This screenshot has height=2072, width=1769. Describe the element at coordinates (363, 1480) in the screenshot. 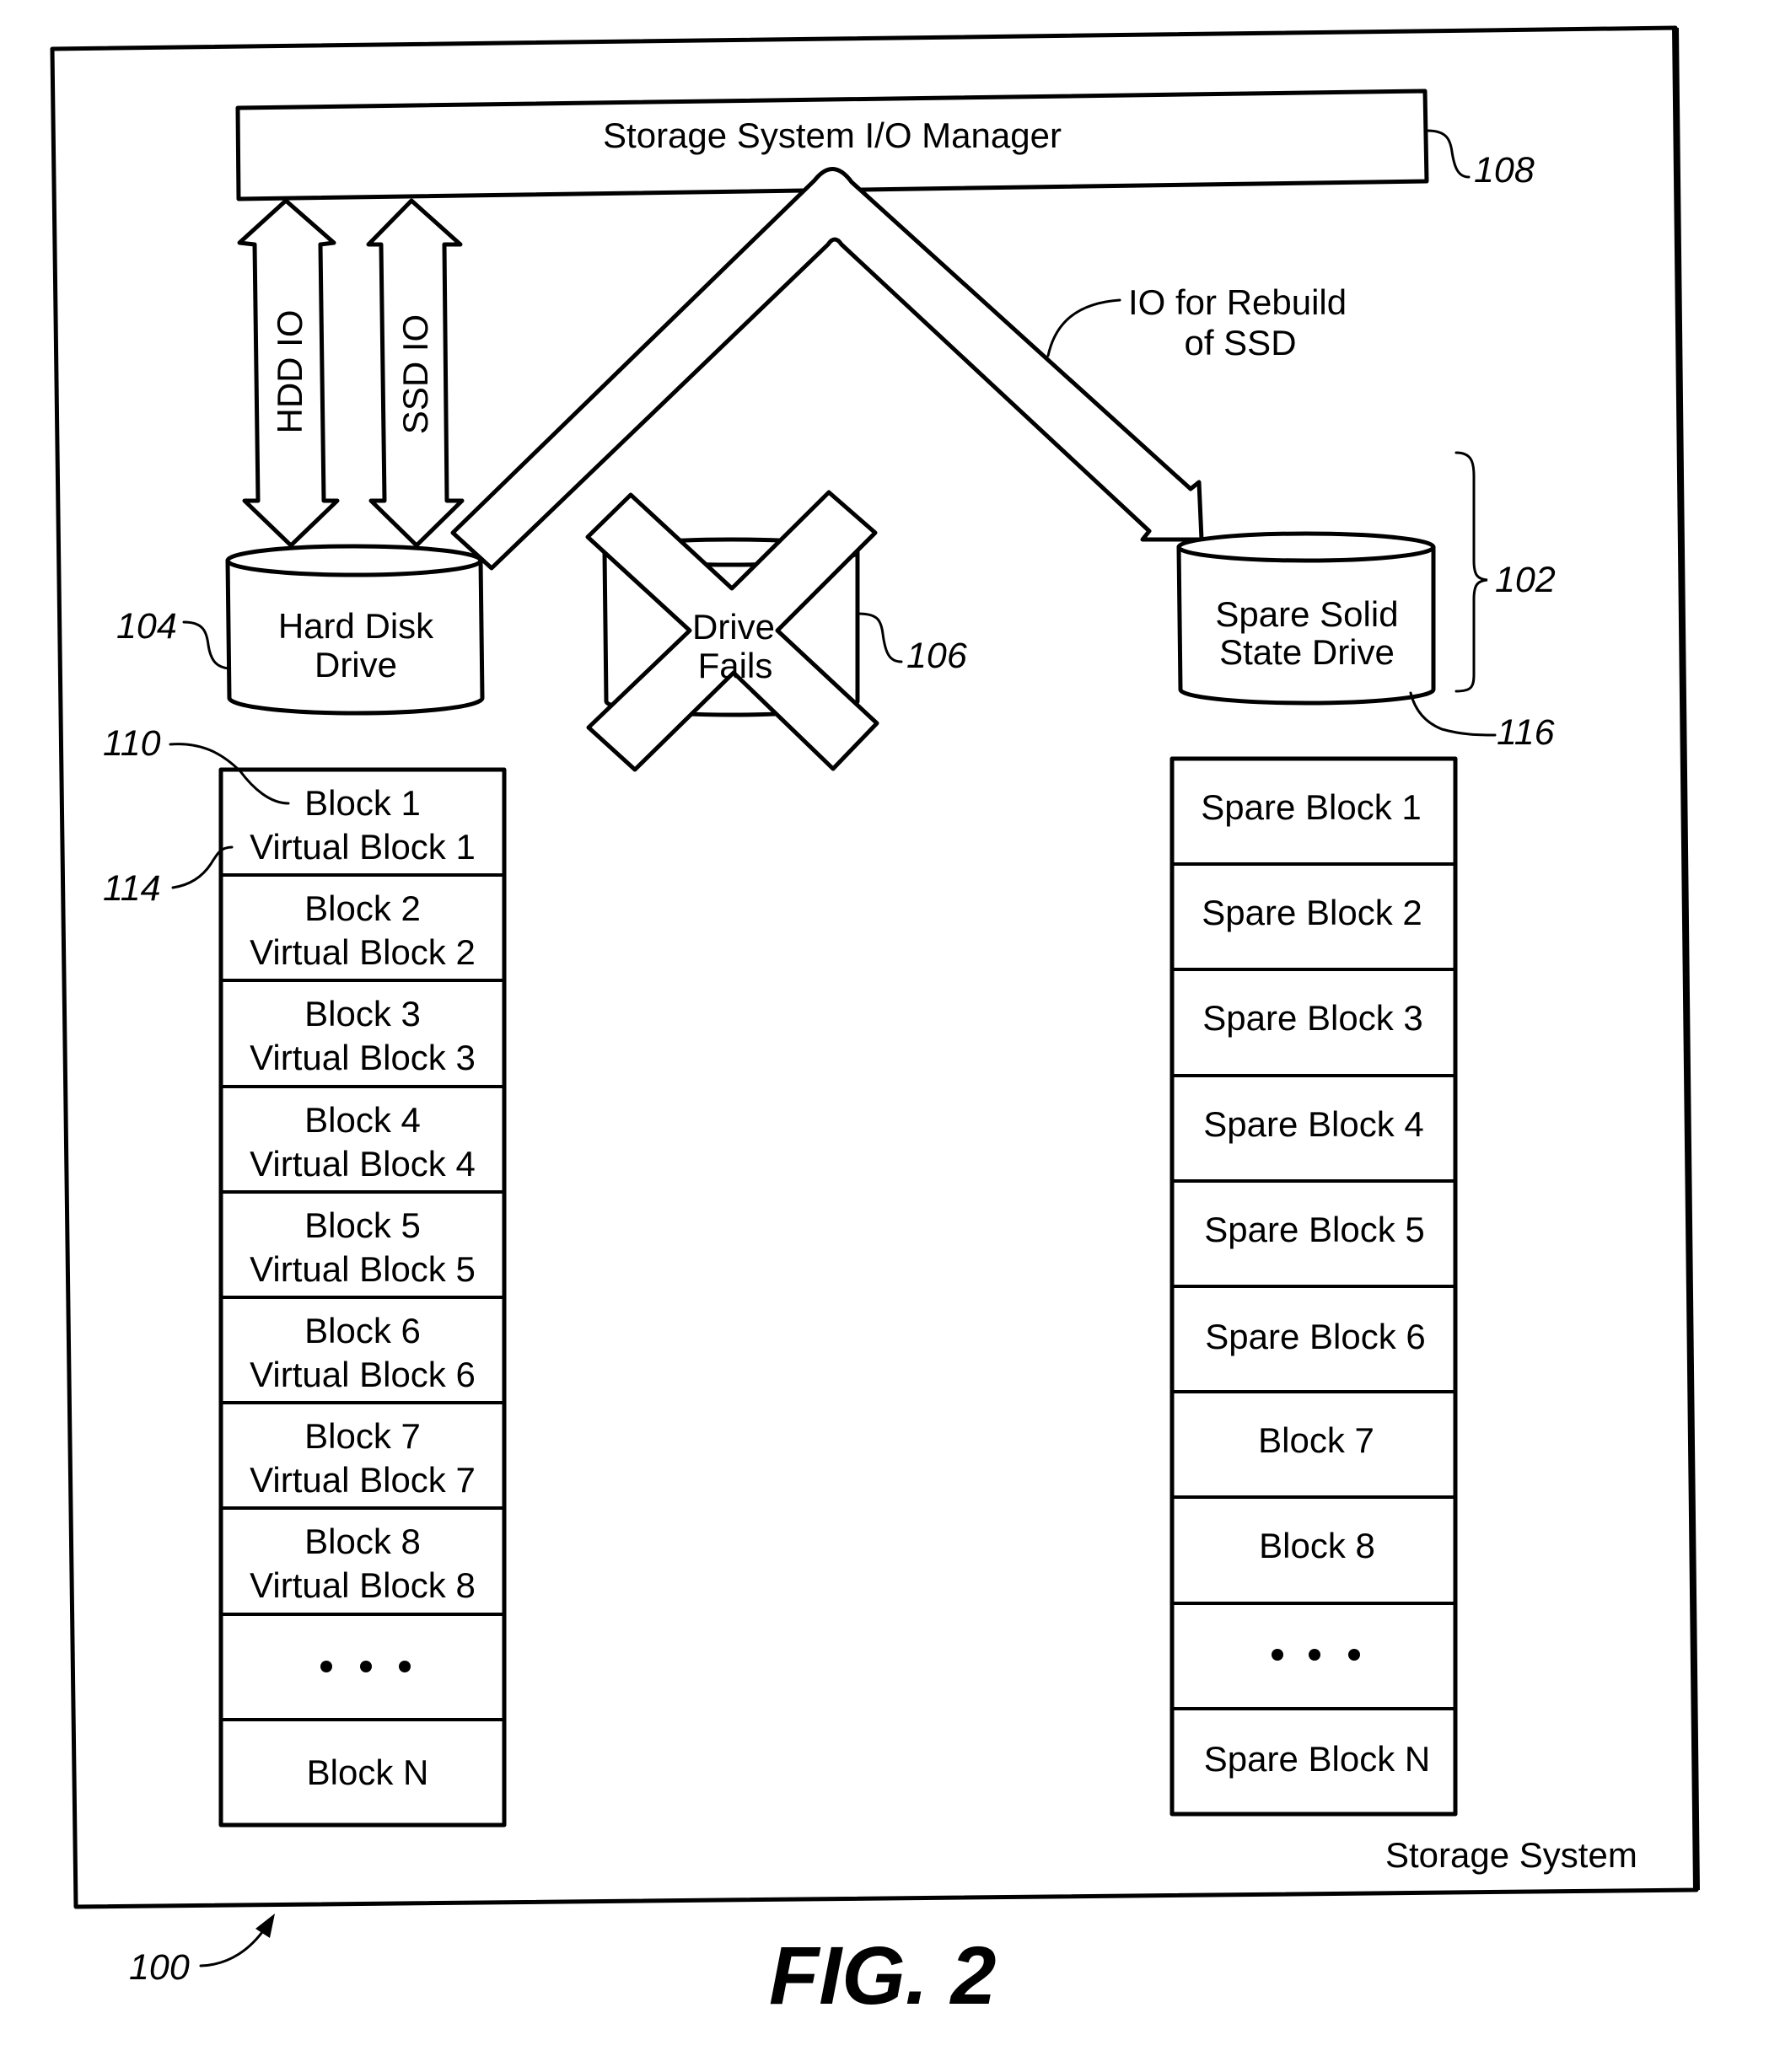

I see `hdd-virtual-block-label: Virtual Block 7` at that location.